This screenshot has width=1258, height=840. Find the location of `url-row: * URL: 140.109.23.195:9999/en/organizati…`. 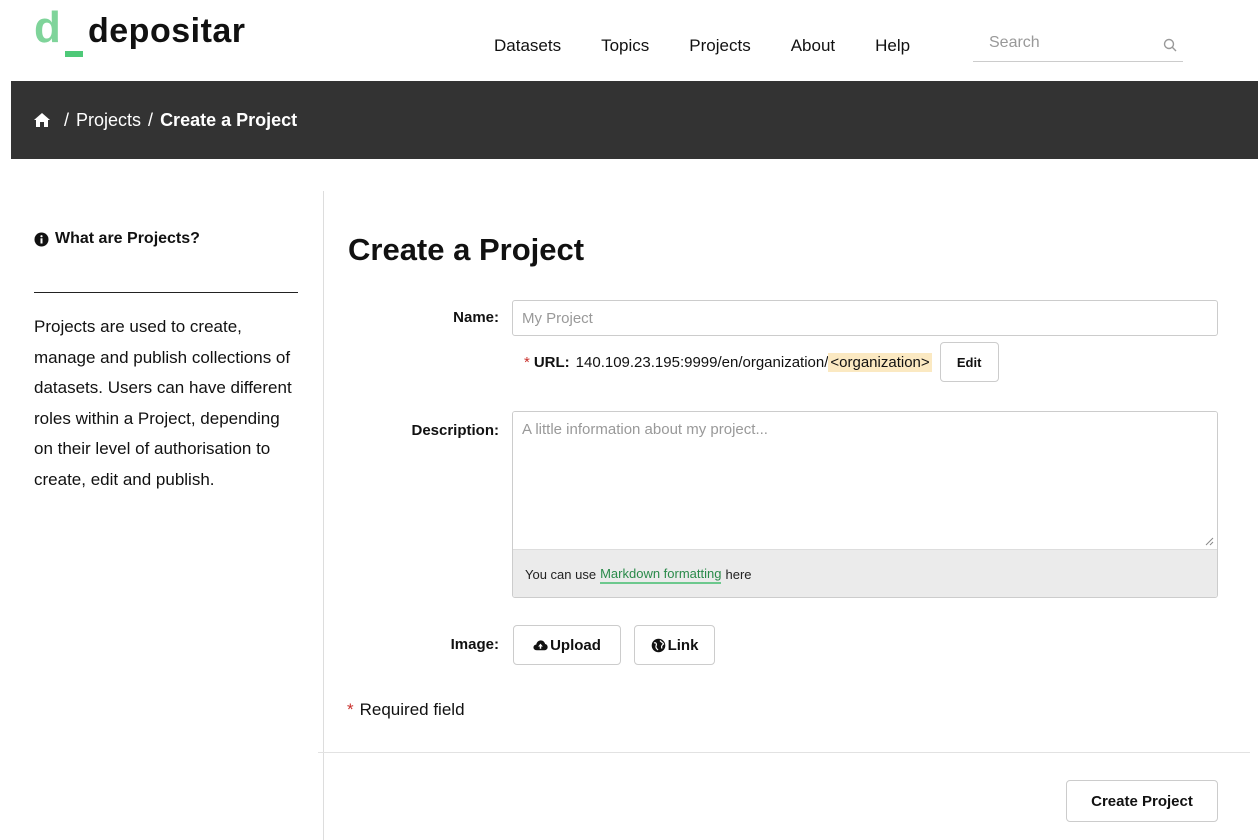

url-row: * URL: 140.109.23.195:9999/en/organizati… is located at coordinates (761, 362).